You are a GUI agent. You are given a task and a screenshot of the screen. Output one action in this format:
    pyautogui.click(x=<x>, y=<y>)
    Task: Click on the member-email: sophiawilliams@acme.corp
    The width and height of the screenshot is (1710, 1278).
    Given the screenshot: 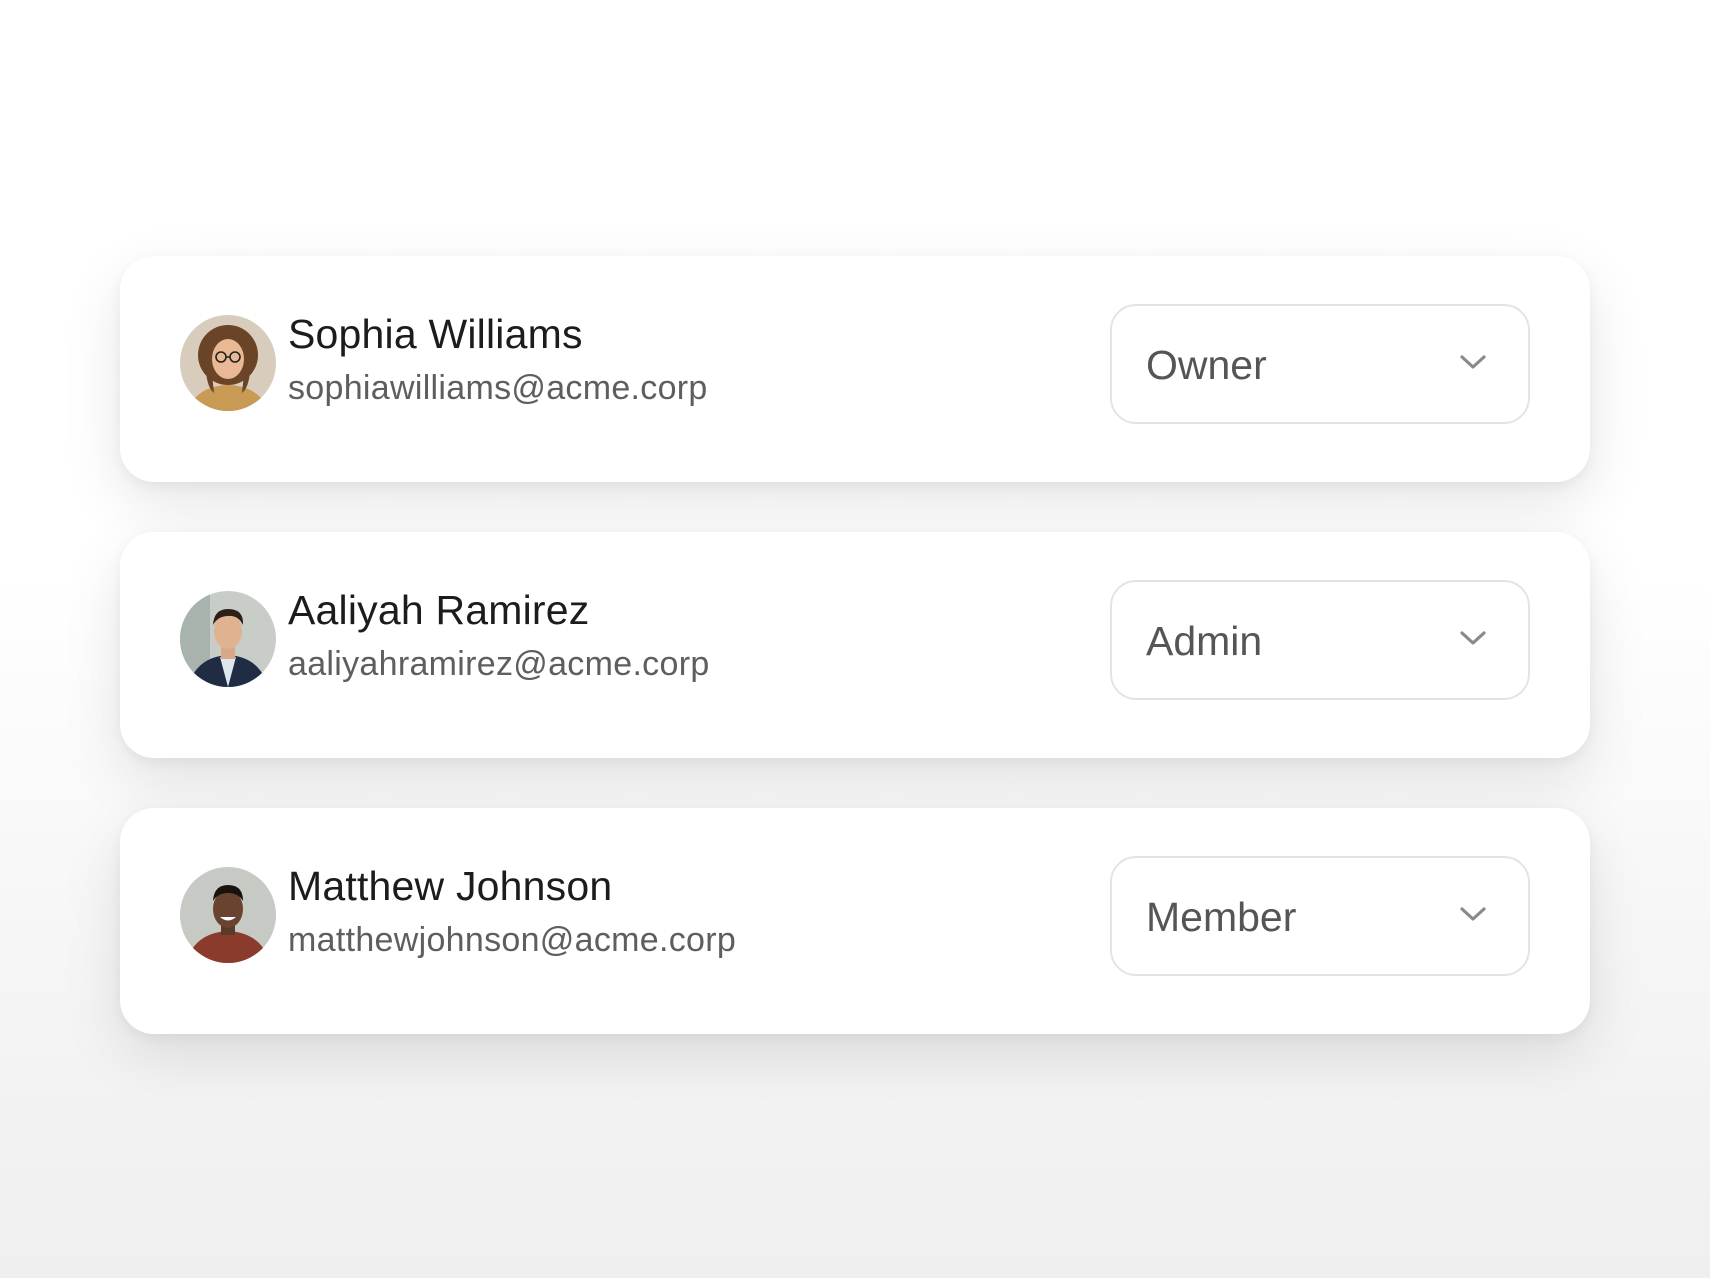 What is the action you would take?
    pyautogui.click(x=498, y=388)
    